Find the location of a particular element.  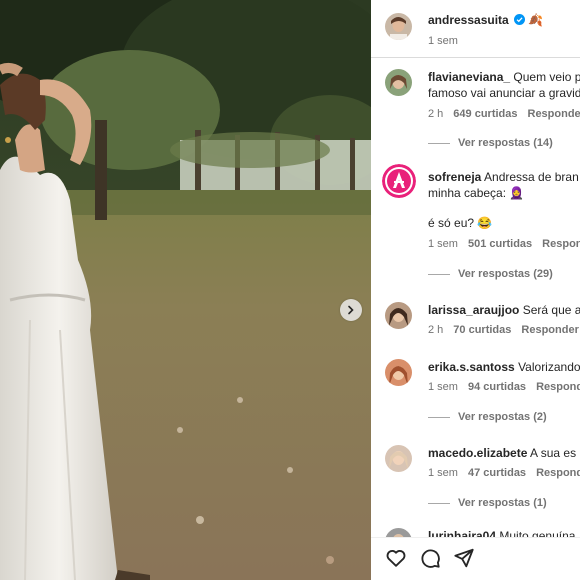

comment-username: larissa_araujjoo is located at coordinates (473, 310).